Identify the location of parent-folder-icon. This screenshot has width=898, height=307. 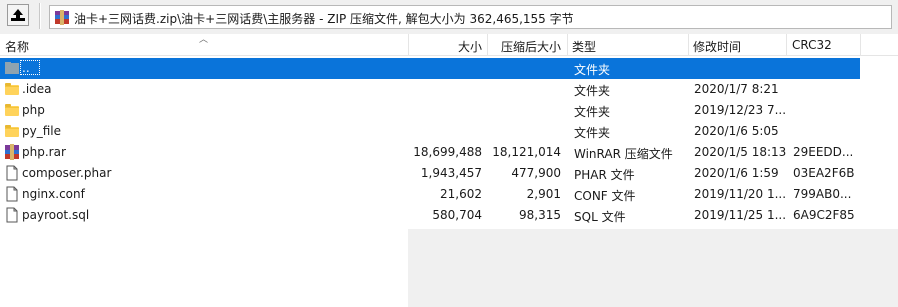
(12, 68).